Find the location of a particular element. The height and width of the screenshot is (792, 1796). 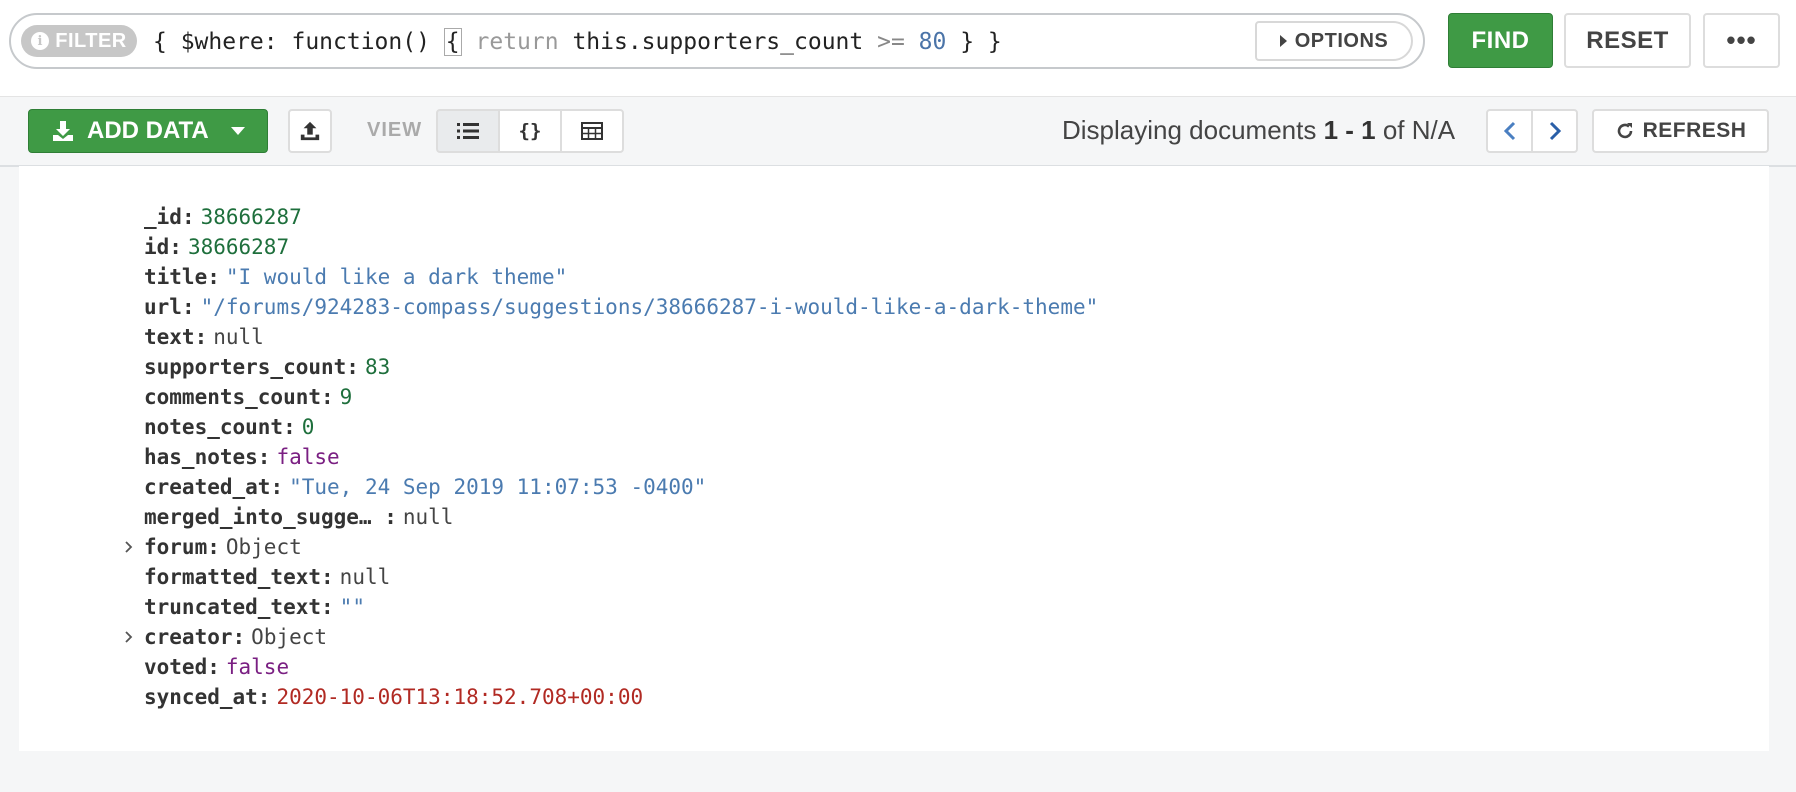

document-field: creator: Object is located at coordinates (611, 637).